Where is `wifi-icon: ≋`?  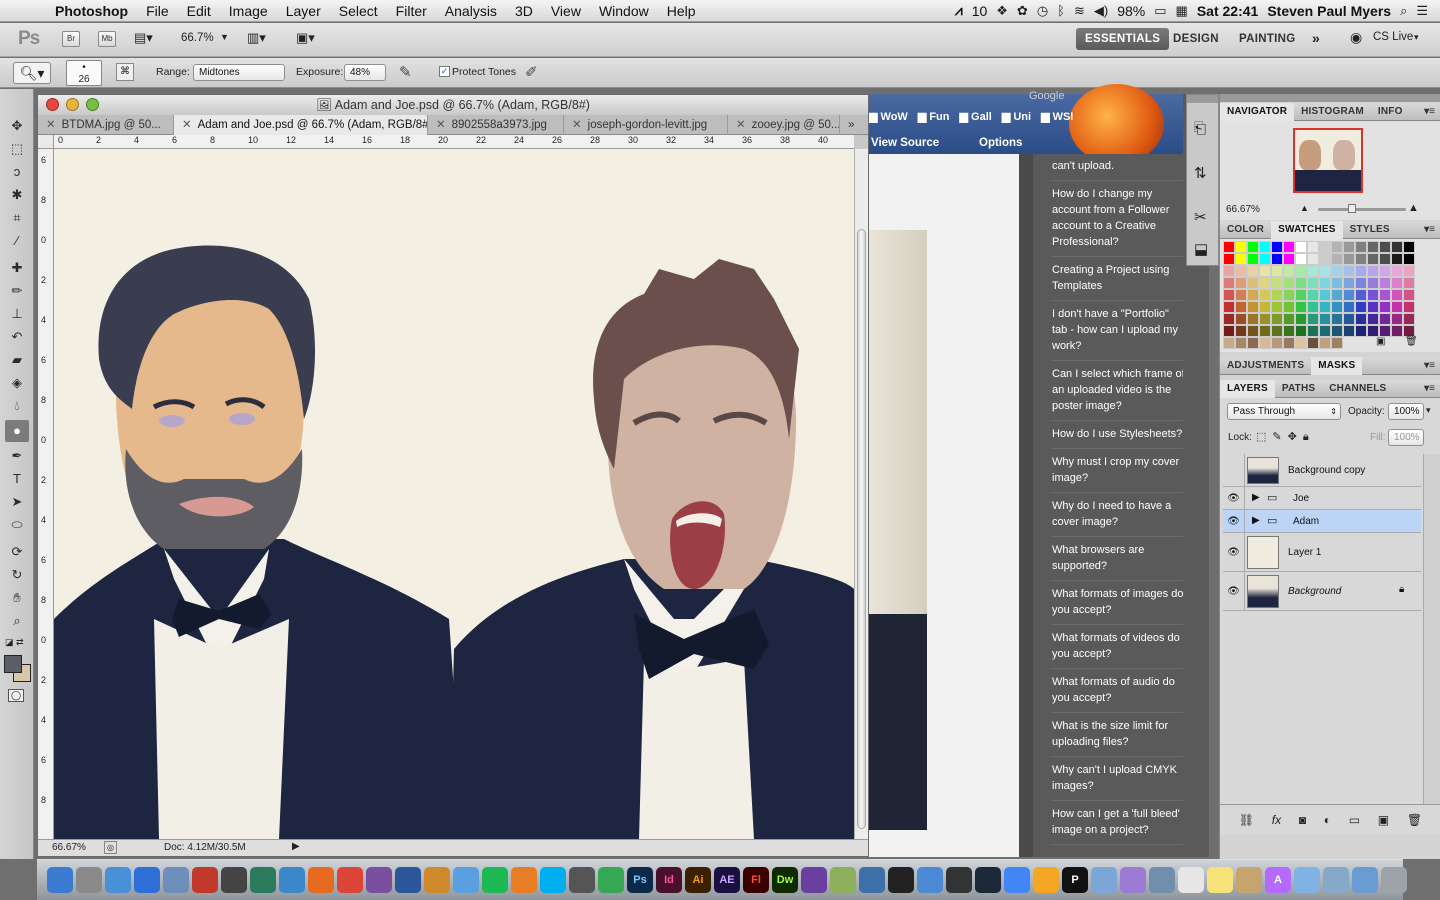 wifi-icon: ≋ is located at coordinates (1079, 11).